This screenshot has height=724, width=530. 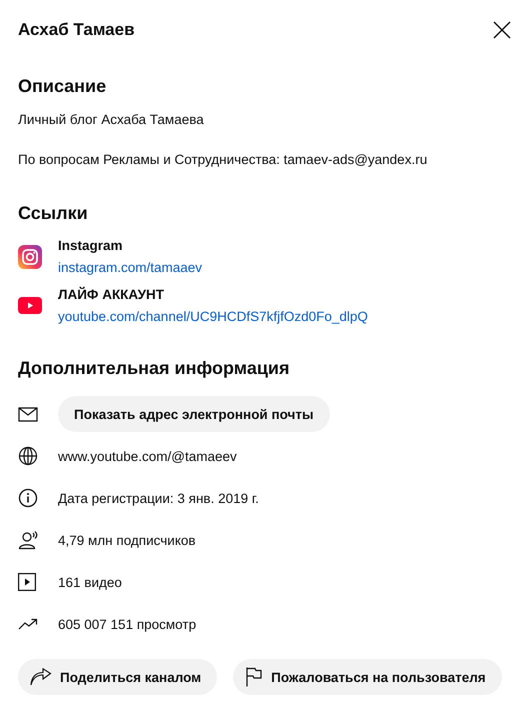 What do you see at coordinates (90, 582) in the screenshot?
I see `info-text: 161 видео` at bounding box center [90, 582].